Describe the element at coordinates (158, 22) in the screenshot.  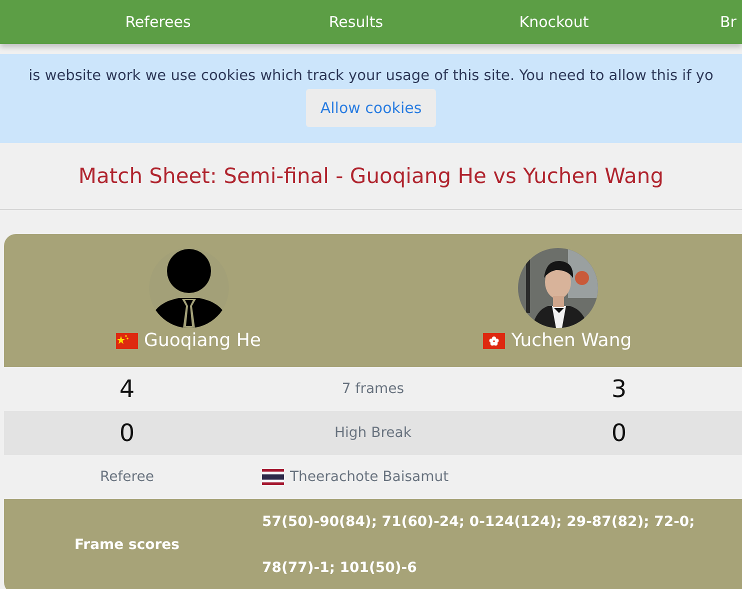
I see `nav-link: Referees` at that location.